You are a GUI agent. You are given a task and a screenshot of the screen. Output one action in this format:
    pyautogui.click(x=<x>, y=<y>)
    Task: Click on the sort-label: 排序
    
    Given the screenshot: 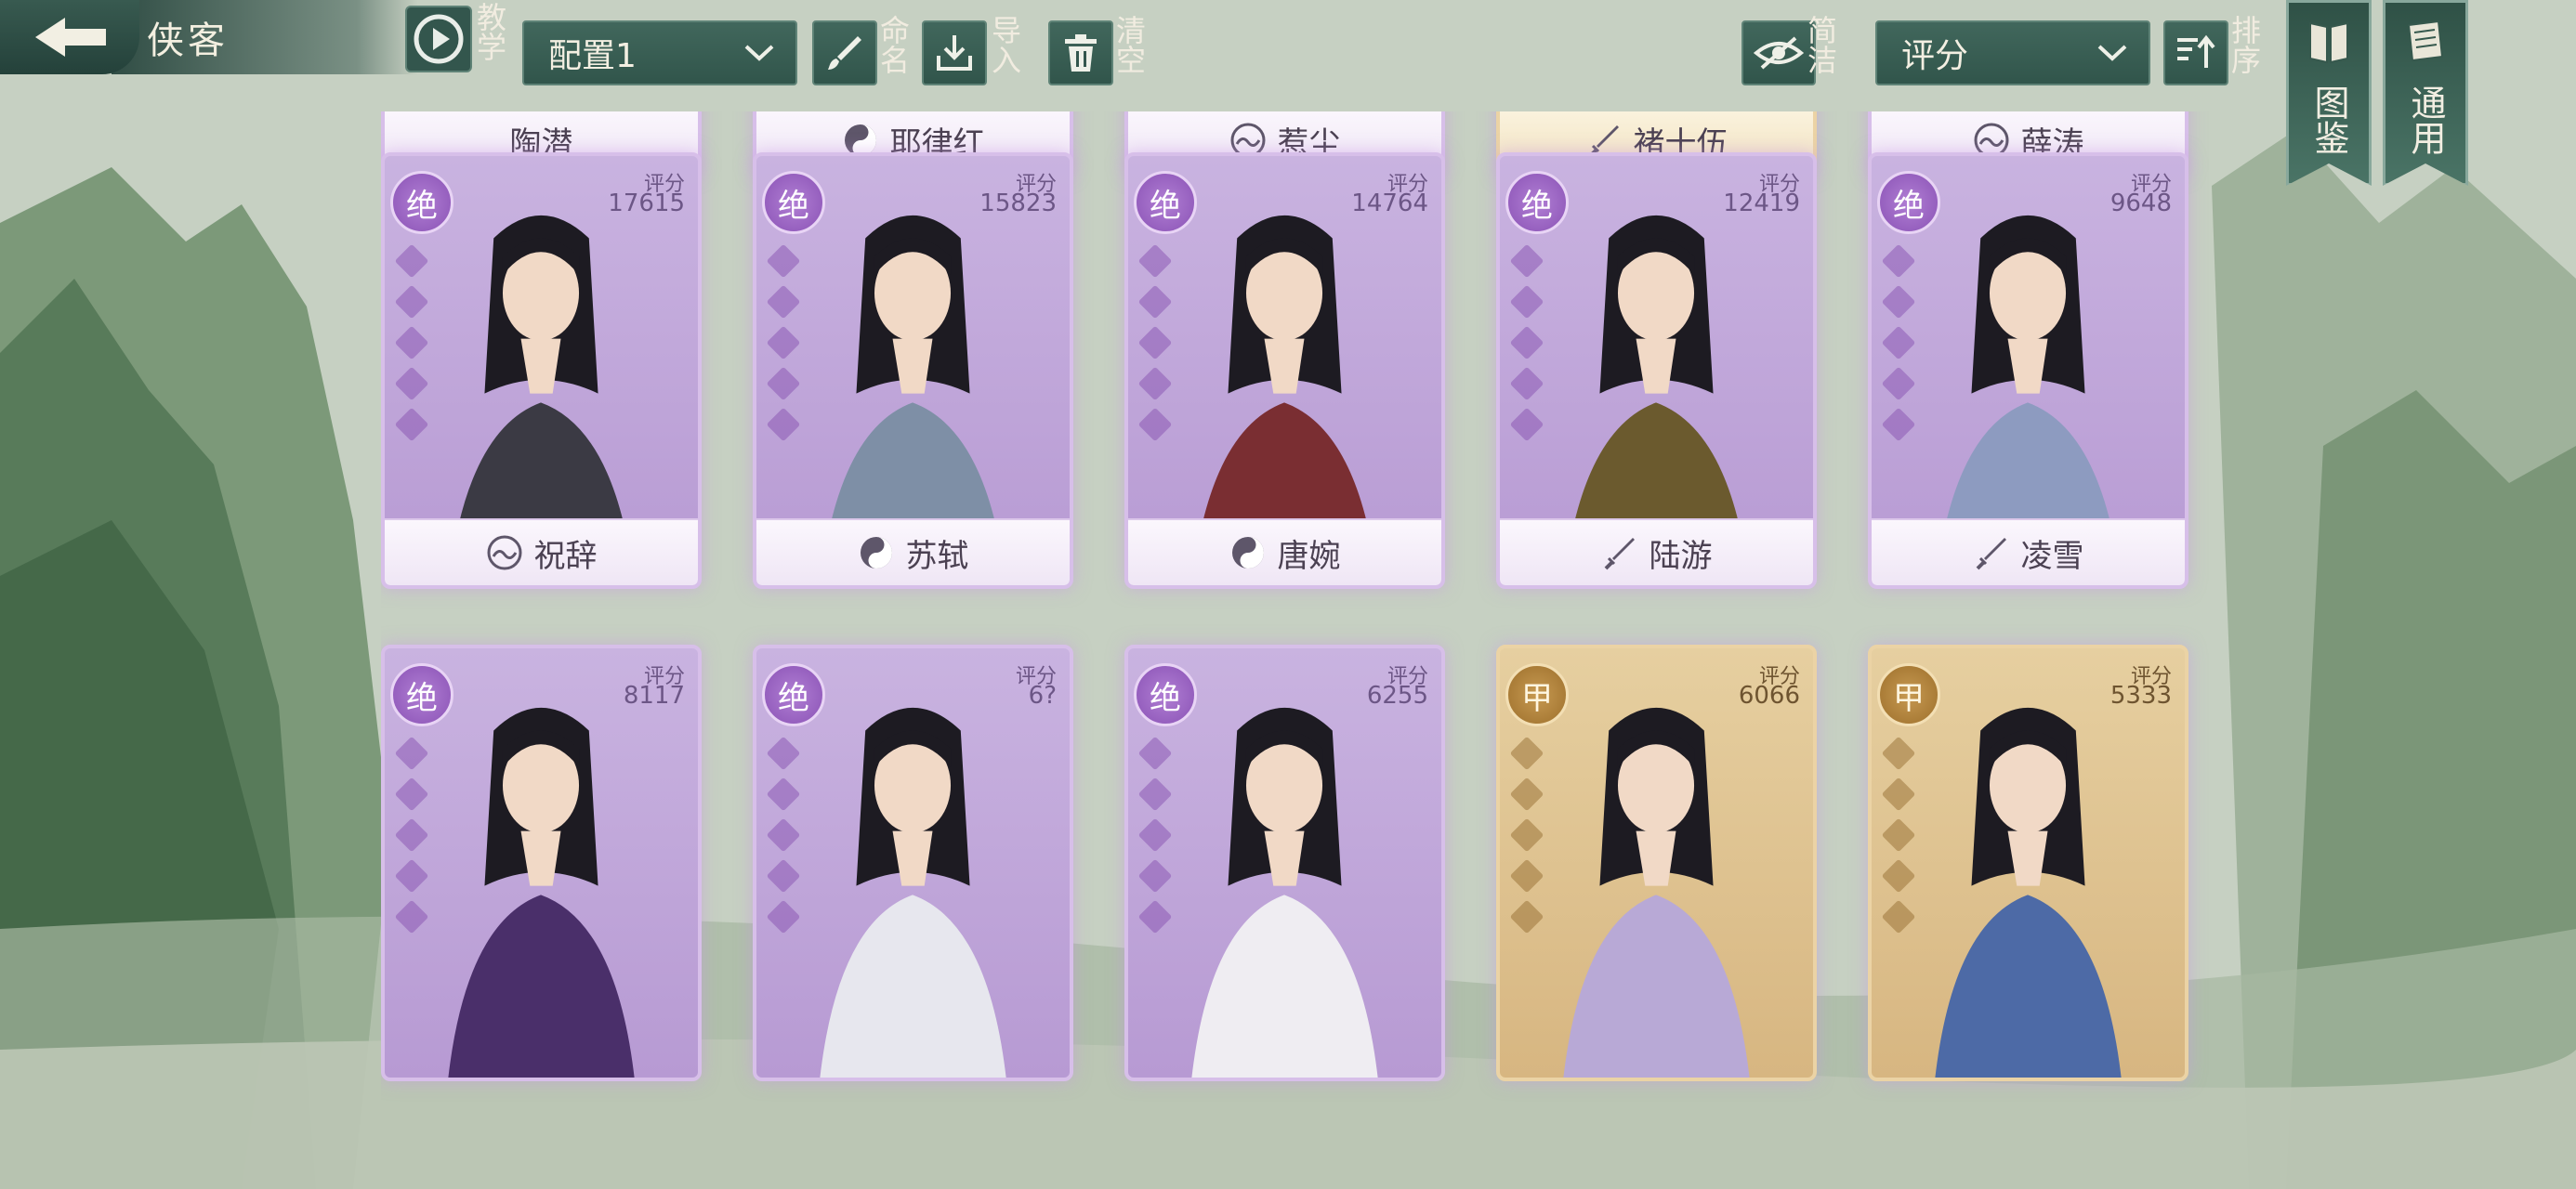 What is the action you would take?
    pyautogui.click(x=2244, y=45)
    